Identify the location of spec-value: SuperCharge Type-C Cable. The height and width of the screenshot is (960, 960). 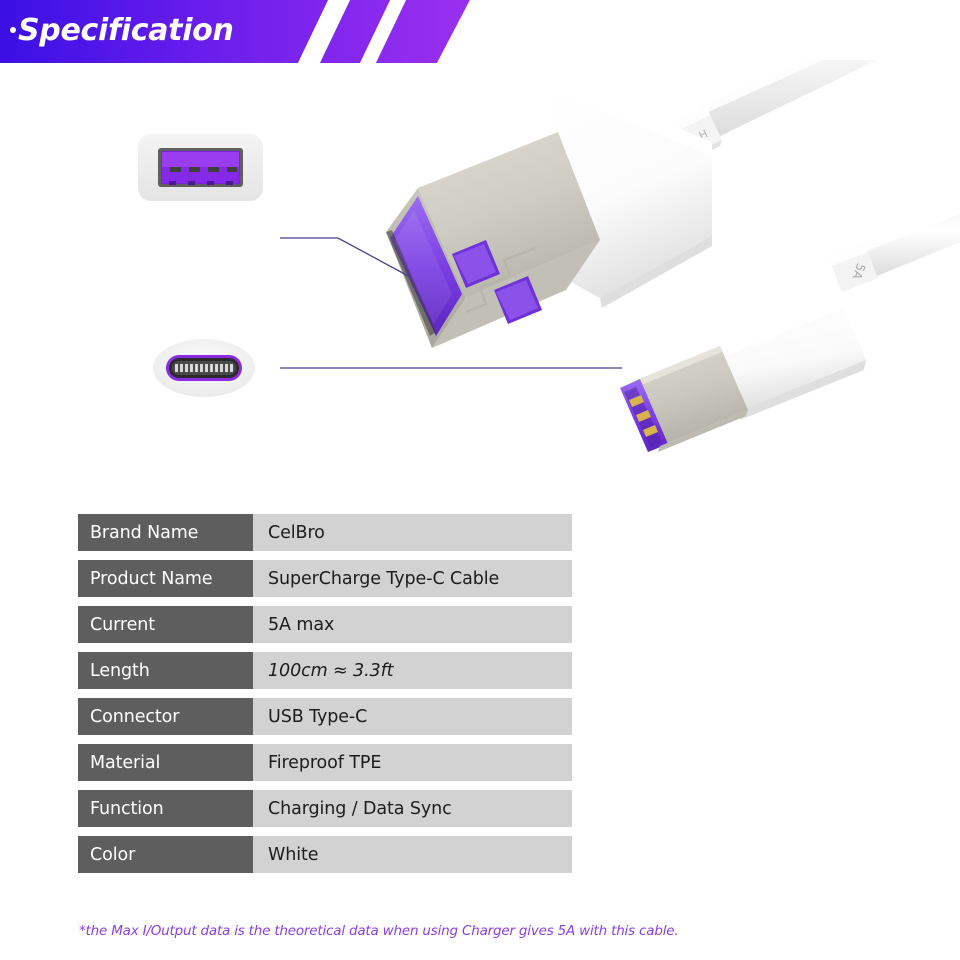
(412, 578).